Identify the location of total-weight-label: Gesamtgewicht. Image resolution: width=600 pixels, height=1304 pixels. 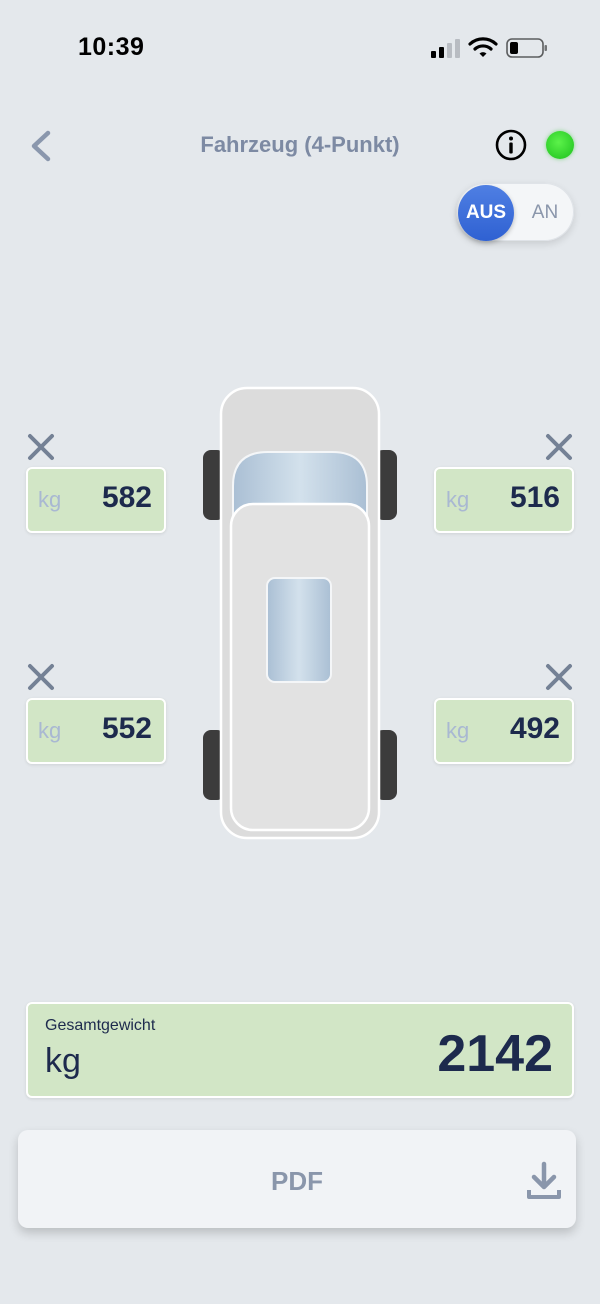
(100, 1025).